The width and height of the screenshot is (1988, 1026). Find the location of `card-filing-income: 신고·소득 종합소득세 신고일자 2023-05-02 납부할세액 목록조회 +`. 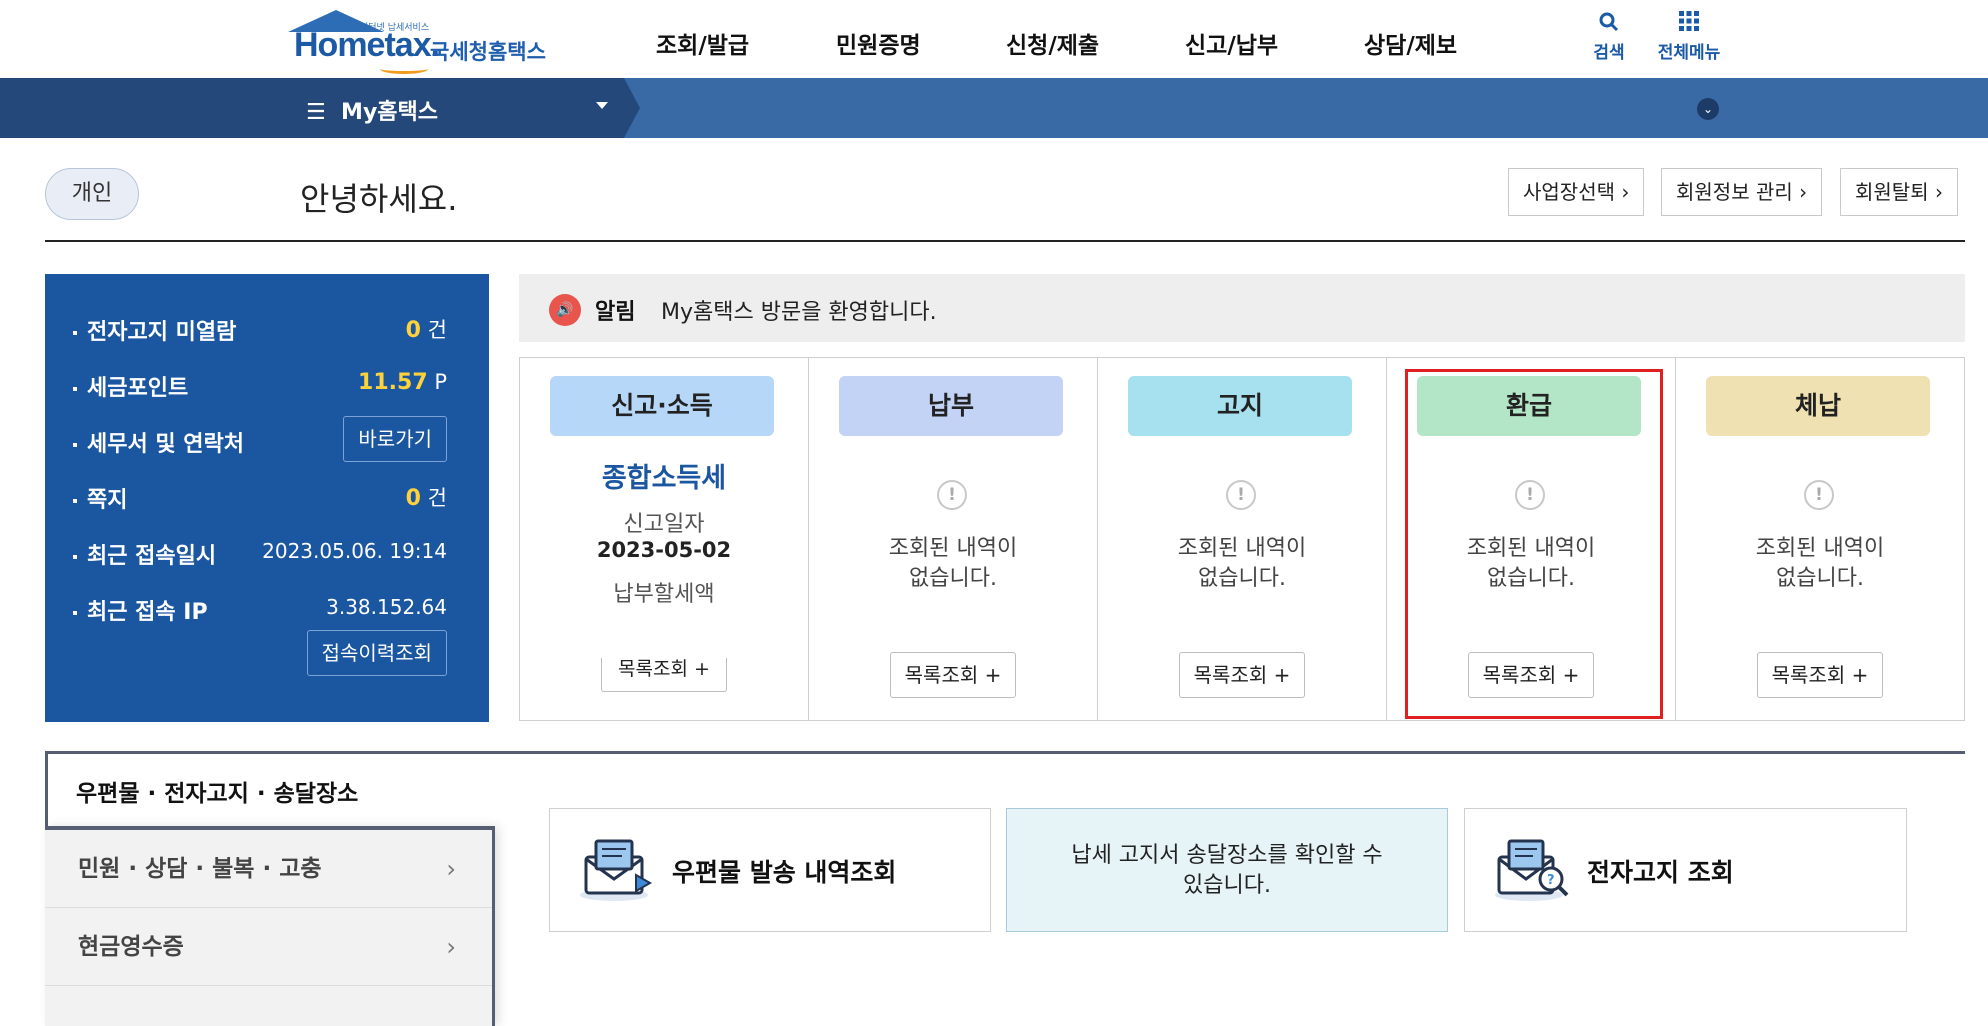

card-filing-income: 신고·소득 종합소득세 신고일자 2023-05-02 납부할세액 목록조회 + is located at coordinates (664, 539).